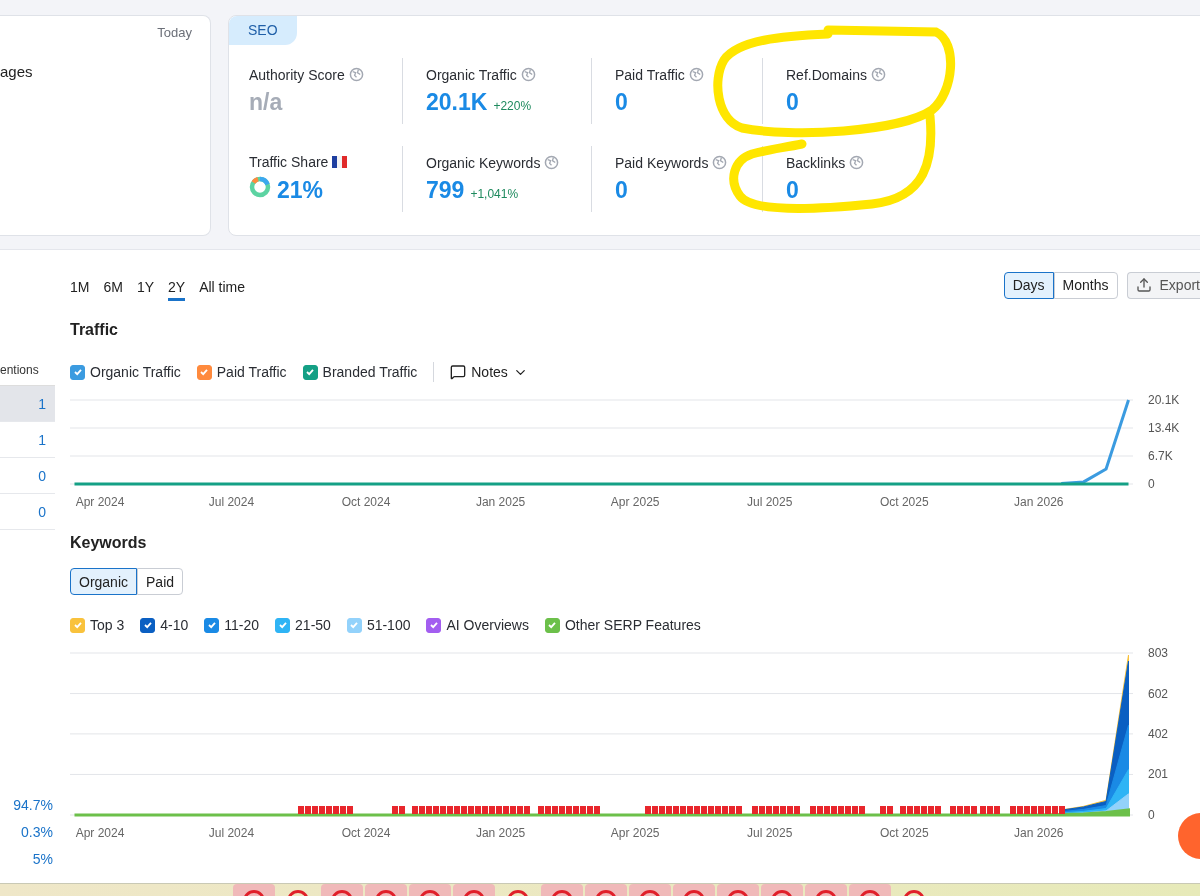  What do you see at coordinates (378, 625) in the screenshot?
I see `legend-checkbox: 51-100` at bounding box center [378, 625].